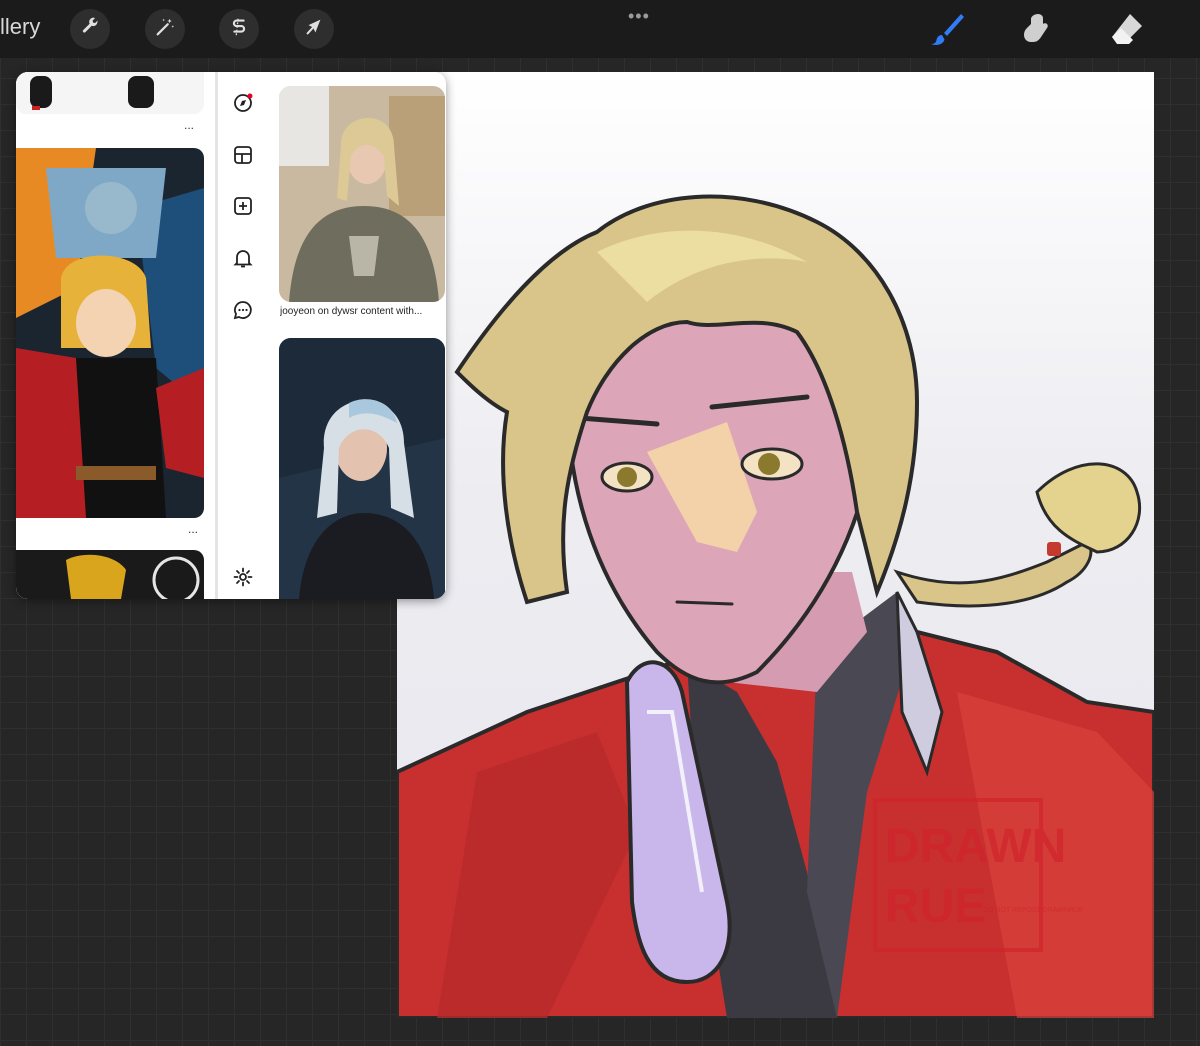 The width and height of the screenshot is (1200, 1046). What do you see at coordinates (243, 155) in the screenshot?
I see `boards-icon` at bounding box center [243, 155].